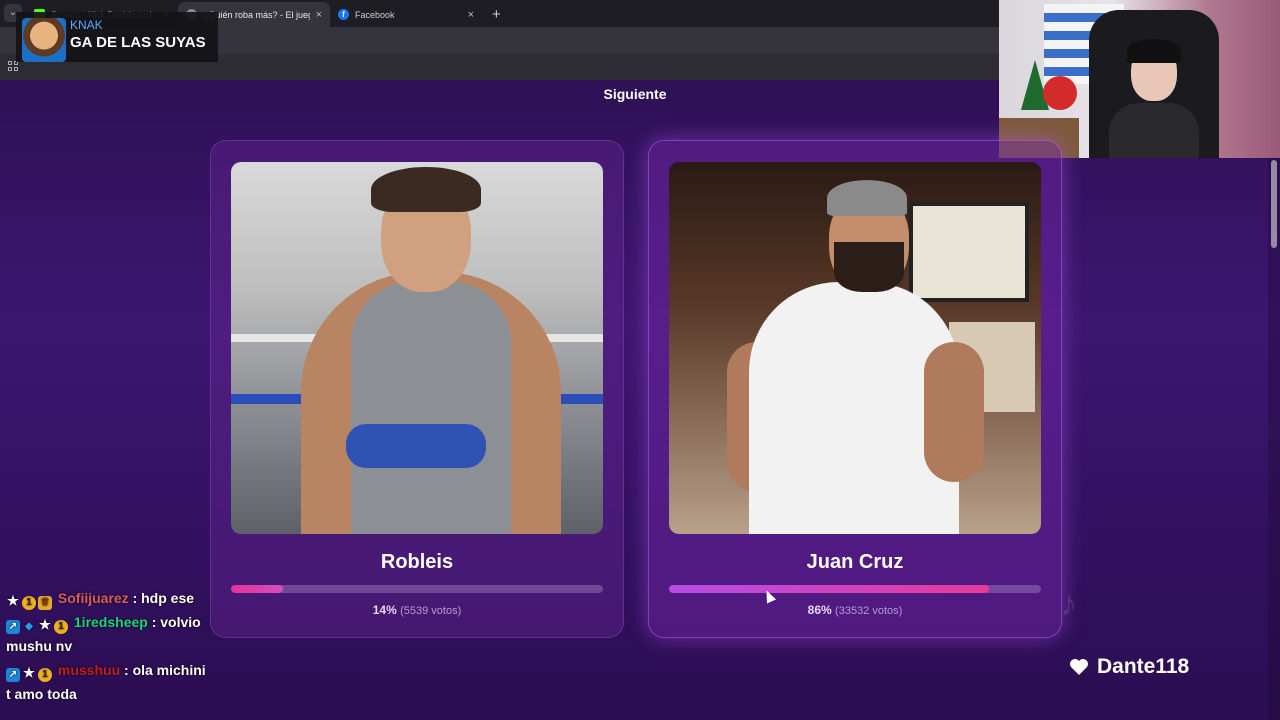 This screenshot has height=720, width=1280. I want to click on tab-label: ¿Quién roba más? - El juego que, so click(256, 14).